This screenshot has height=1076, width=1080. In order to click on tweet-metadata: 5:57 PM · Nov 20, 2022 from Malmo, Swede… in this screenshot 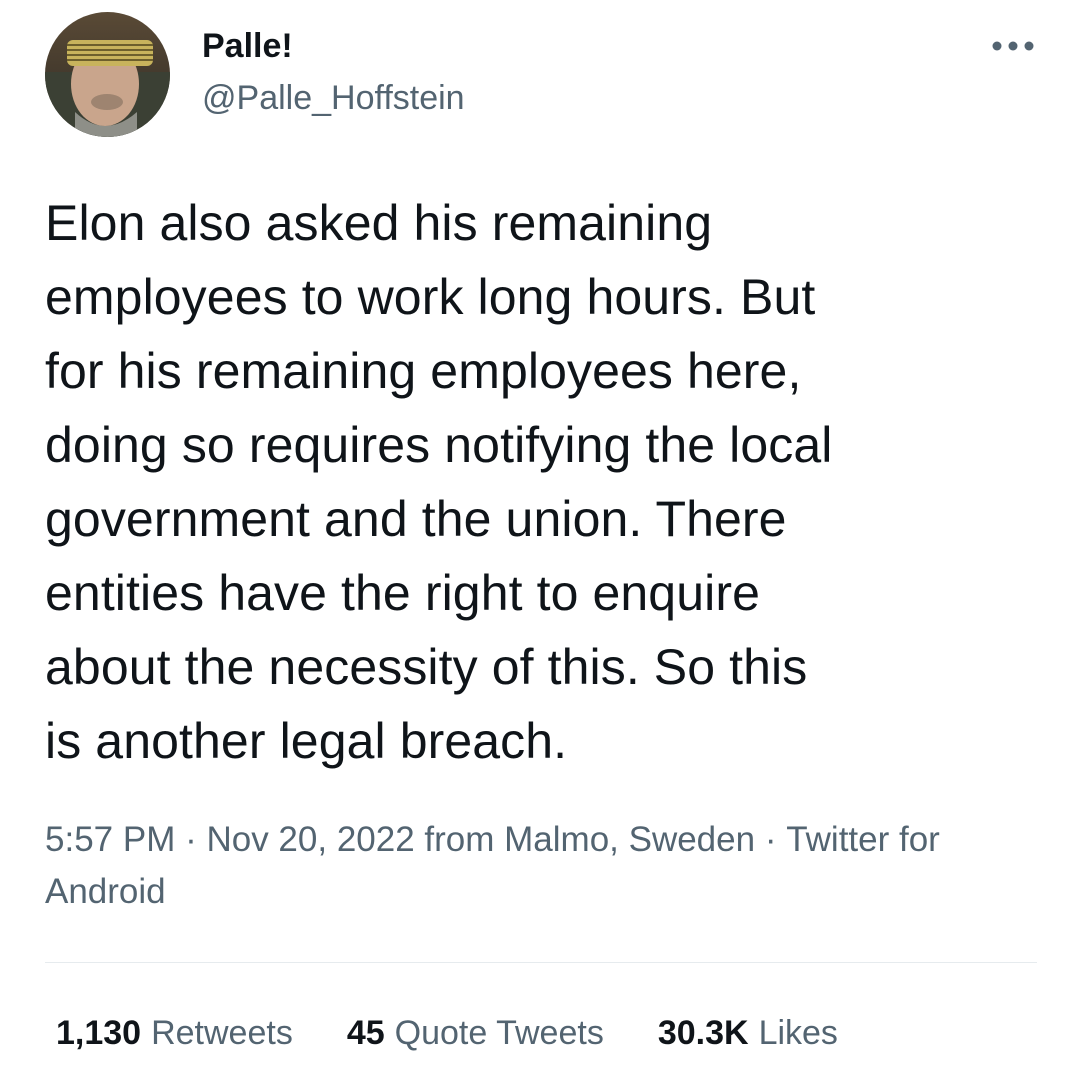, I will do `click(540, 866)`.